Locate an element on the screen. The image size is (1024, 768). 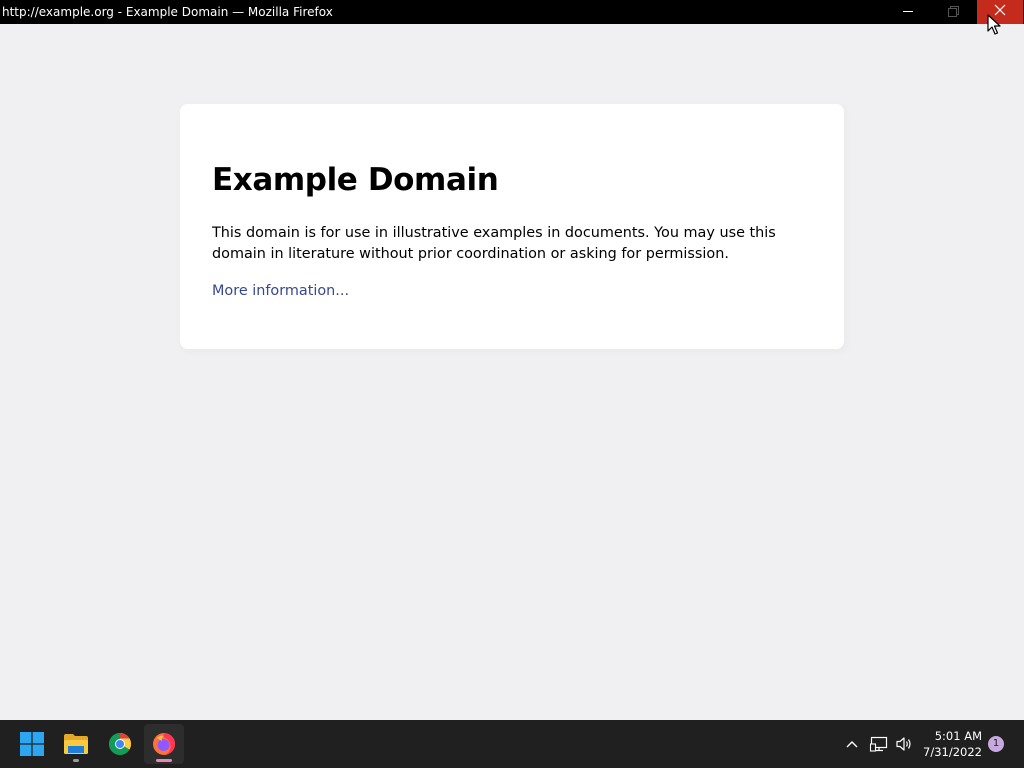
active-indicator is located at coordinates (164, 760).